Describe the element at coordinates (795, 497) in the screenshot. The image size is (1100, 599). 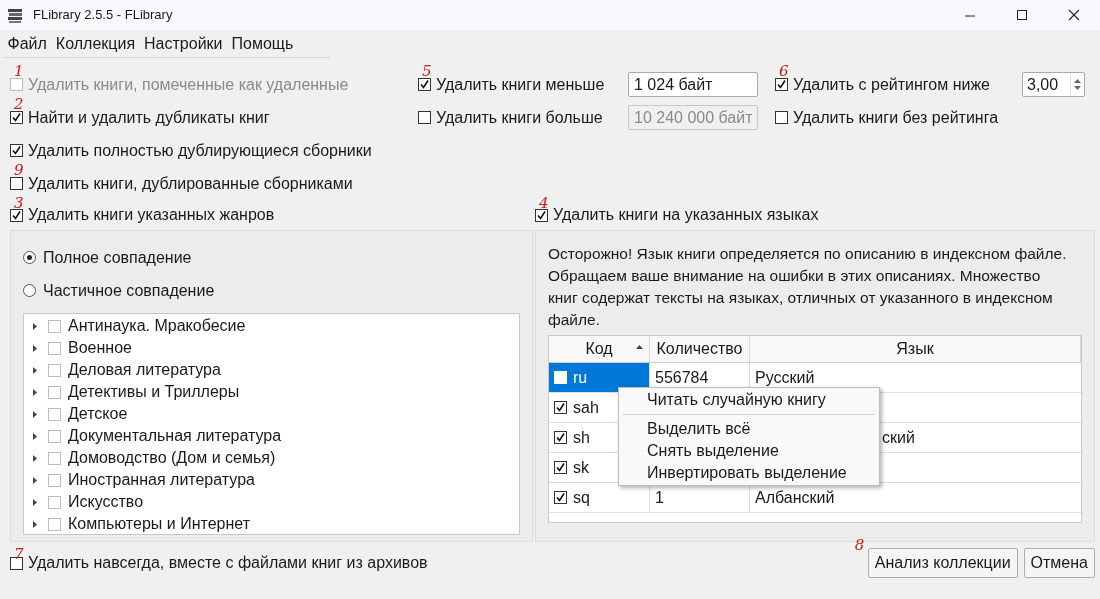
I see `table-cell-text: Албанский` at that location.